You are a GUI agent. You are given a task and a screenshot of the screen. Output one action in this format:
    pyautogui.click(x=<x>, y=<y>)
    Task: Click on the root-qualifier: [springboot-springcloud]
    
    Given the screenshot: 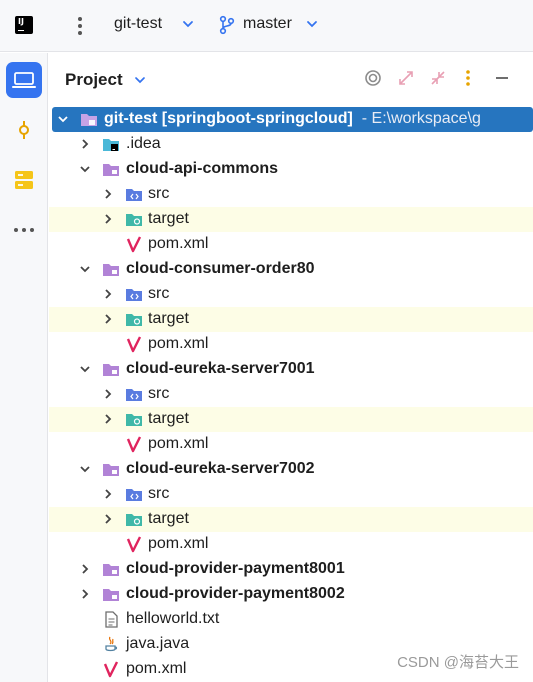 What is the action you would take?
    pyautogui.click(x=257, y=118)
    